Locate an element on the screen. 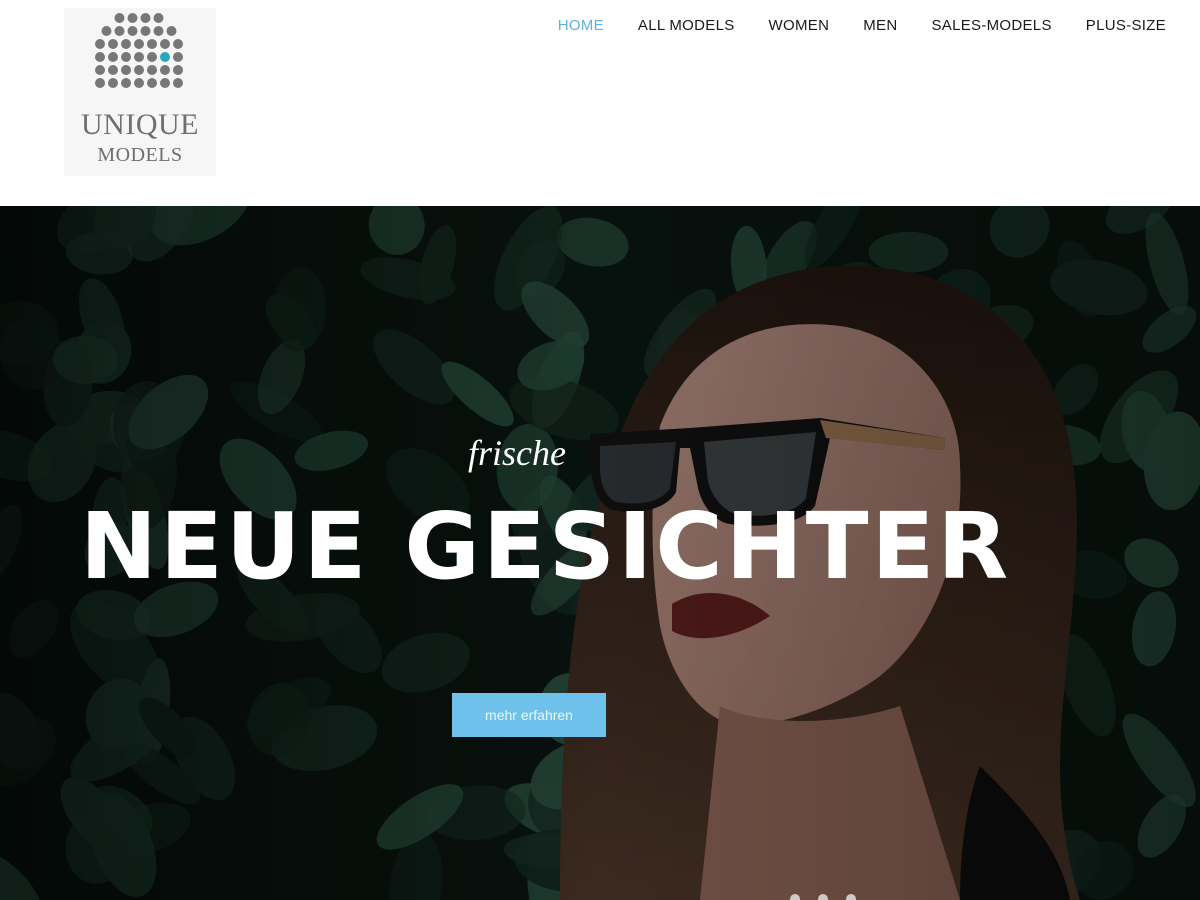 This screenshot has width=1200, height=900. logo-text-unique: UNIQUE is located at coordinates (140, 124).